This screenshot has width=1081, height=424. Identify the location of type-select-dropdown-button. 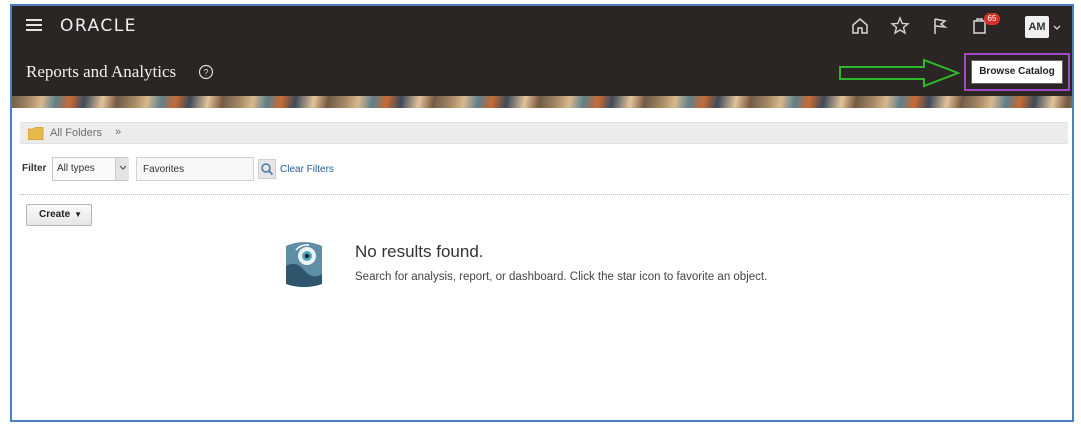
(122, 169).